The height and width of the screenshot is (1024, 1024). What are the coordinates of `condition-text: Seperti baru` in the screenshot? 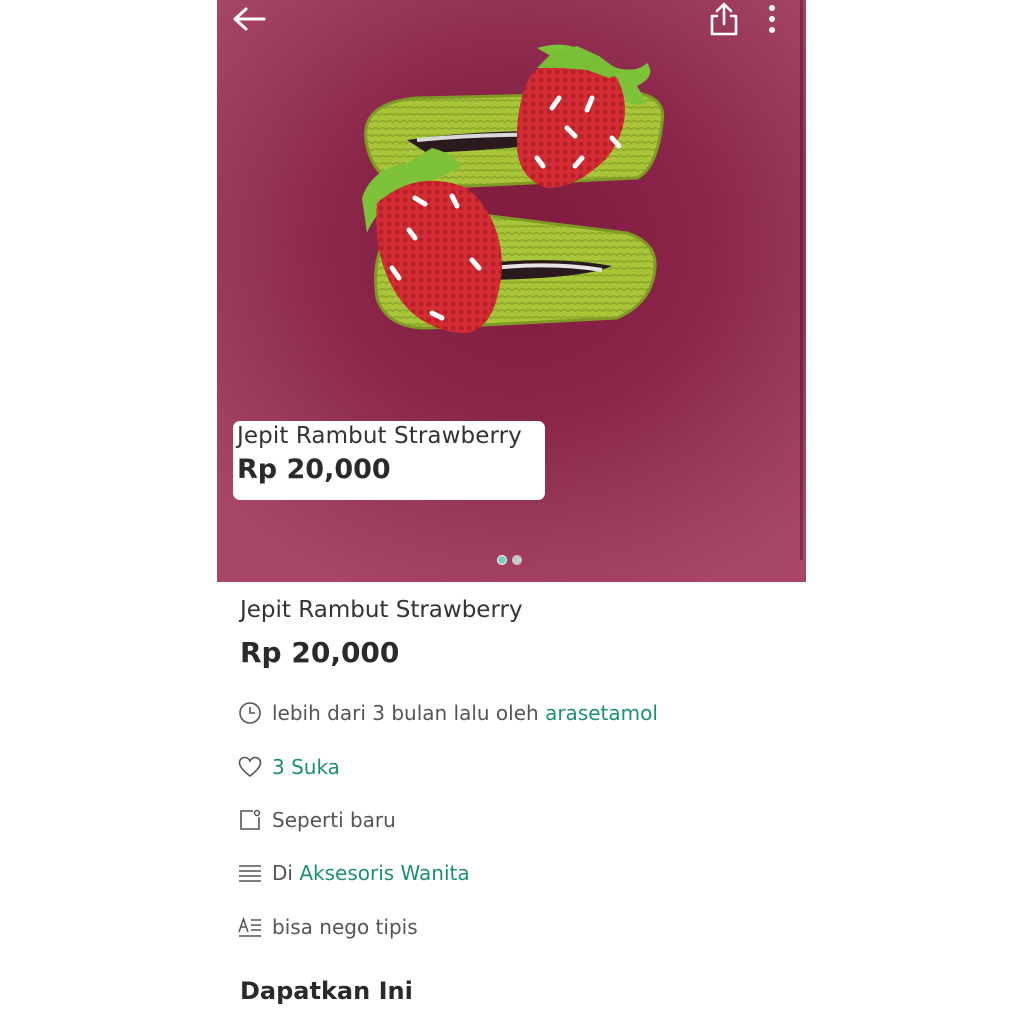 It's located at (334, 820).